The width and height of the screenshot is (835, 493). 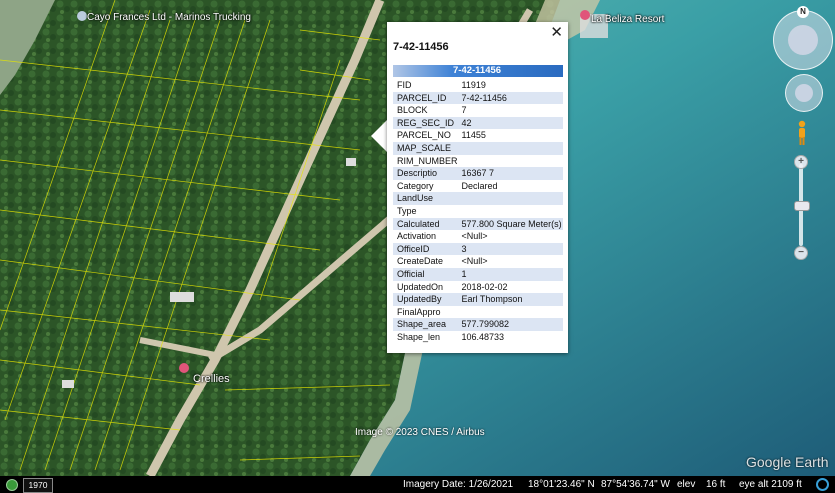 I want to click on attribute-row: BLOCK 7, so click(x=478, y=110).